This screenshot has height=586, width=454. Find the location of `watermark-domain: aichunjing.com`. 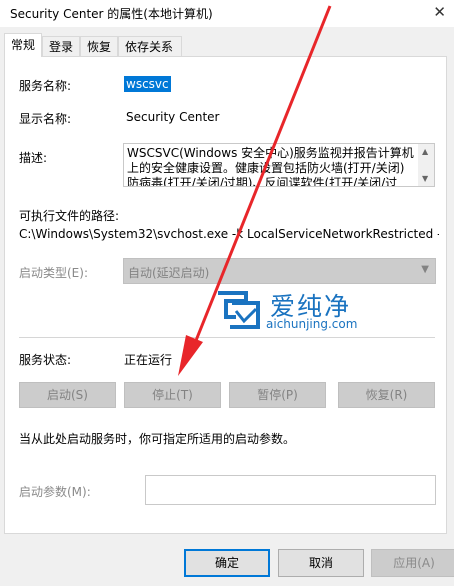

watermark-domain: aichunjing.com is located at coordinates (312, 324).